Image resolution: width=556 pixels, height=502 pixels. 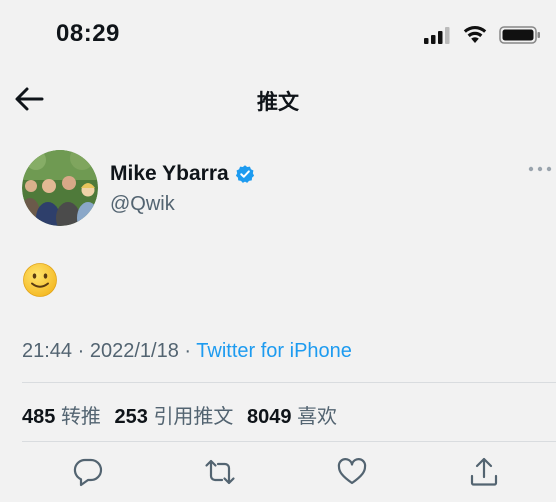 What do you see at coordinates (278, 35) in the screenshot?
I see `status-bar: 08:29` at bounding box center [278, 35].